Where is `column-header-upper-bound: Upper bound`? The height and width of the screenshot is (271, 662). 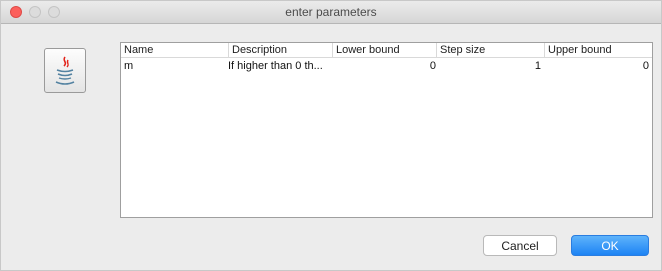
column-header-upper-bound: Upper bound is located at coordinates (598, 50).